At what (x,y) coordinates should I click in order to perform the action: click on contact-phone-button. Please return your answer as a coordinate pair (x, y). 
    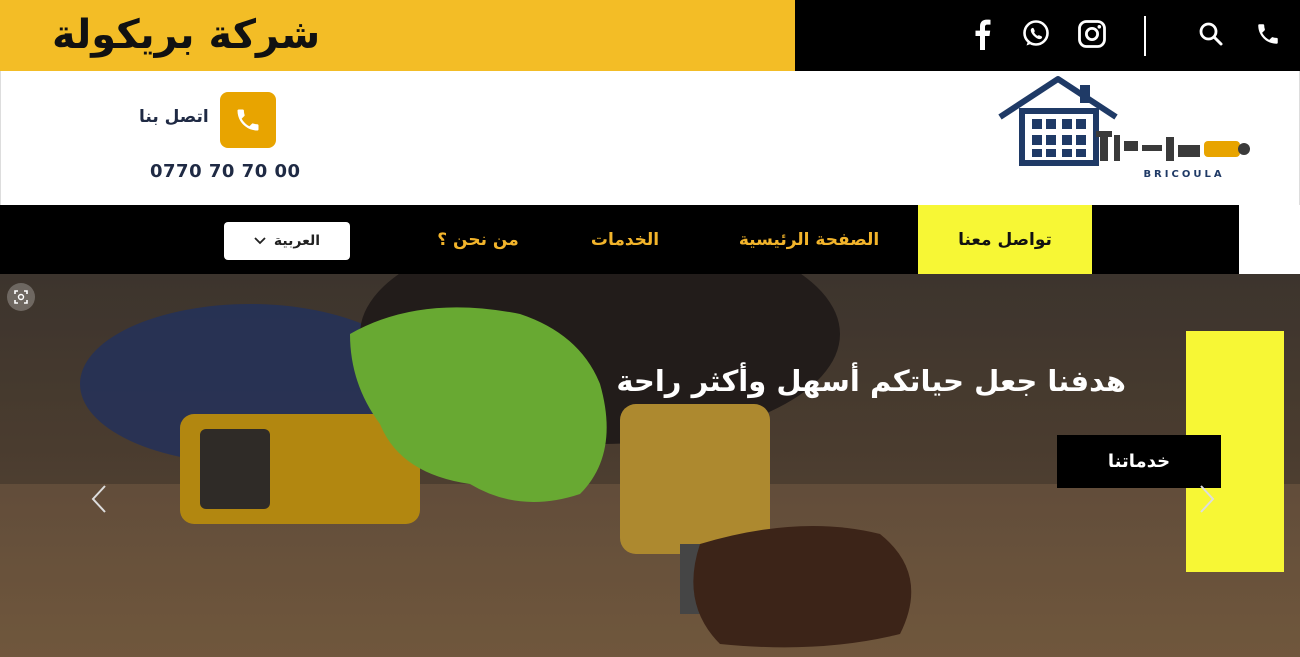
    Looking at the image, I should click on (248, 120).